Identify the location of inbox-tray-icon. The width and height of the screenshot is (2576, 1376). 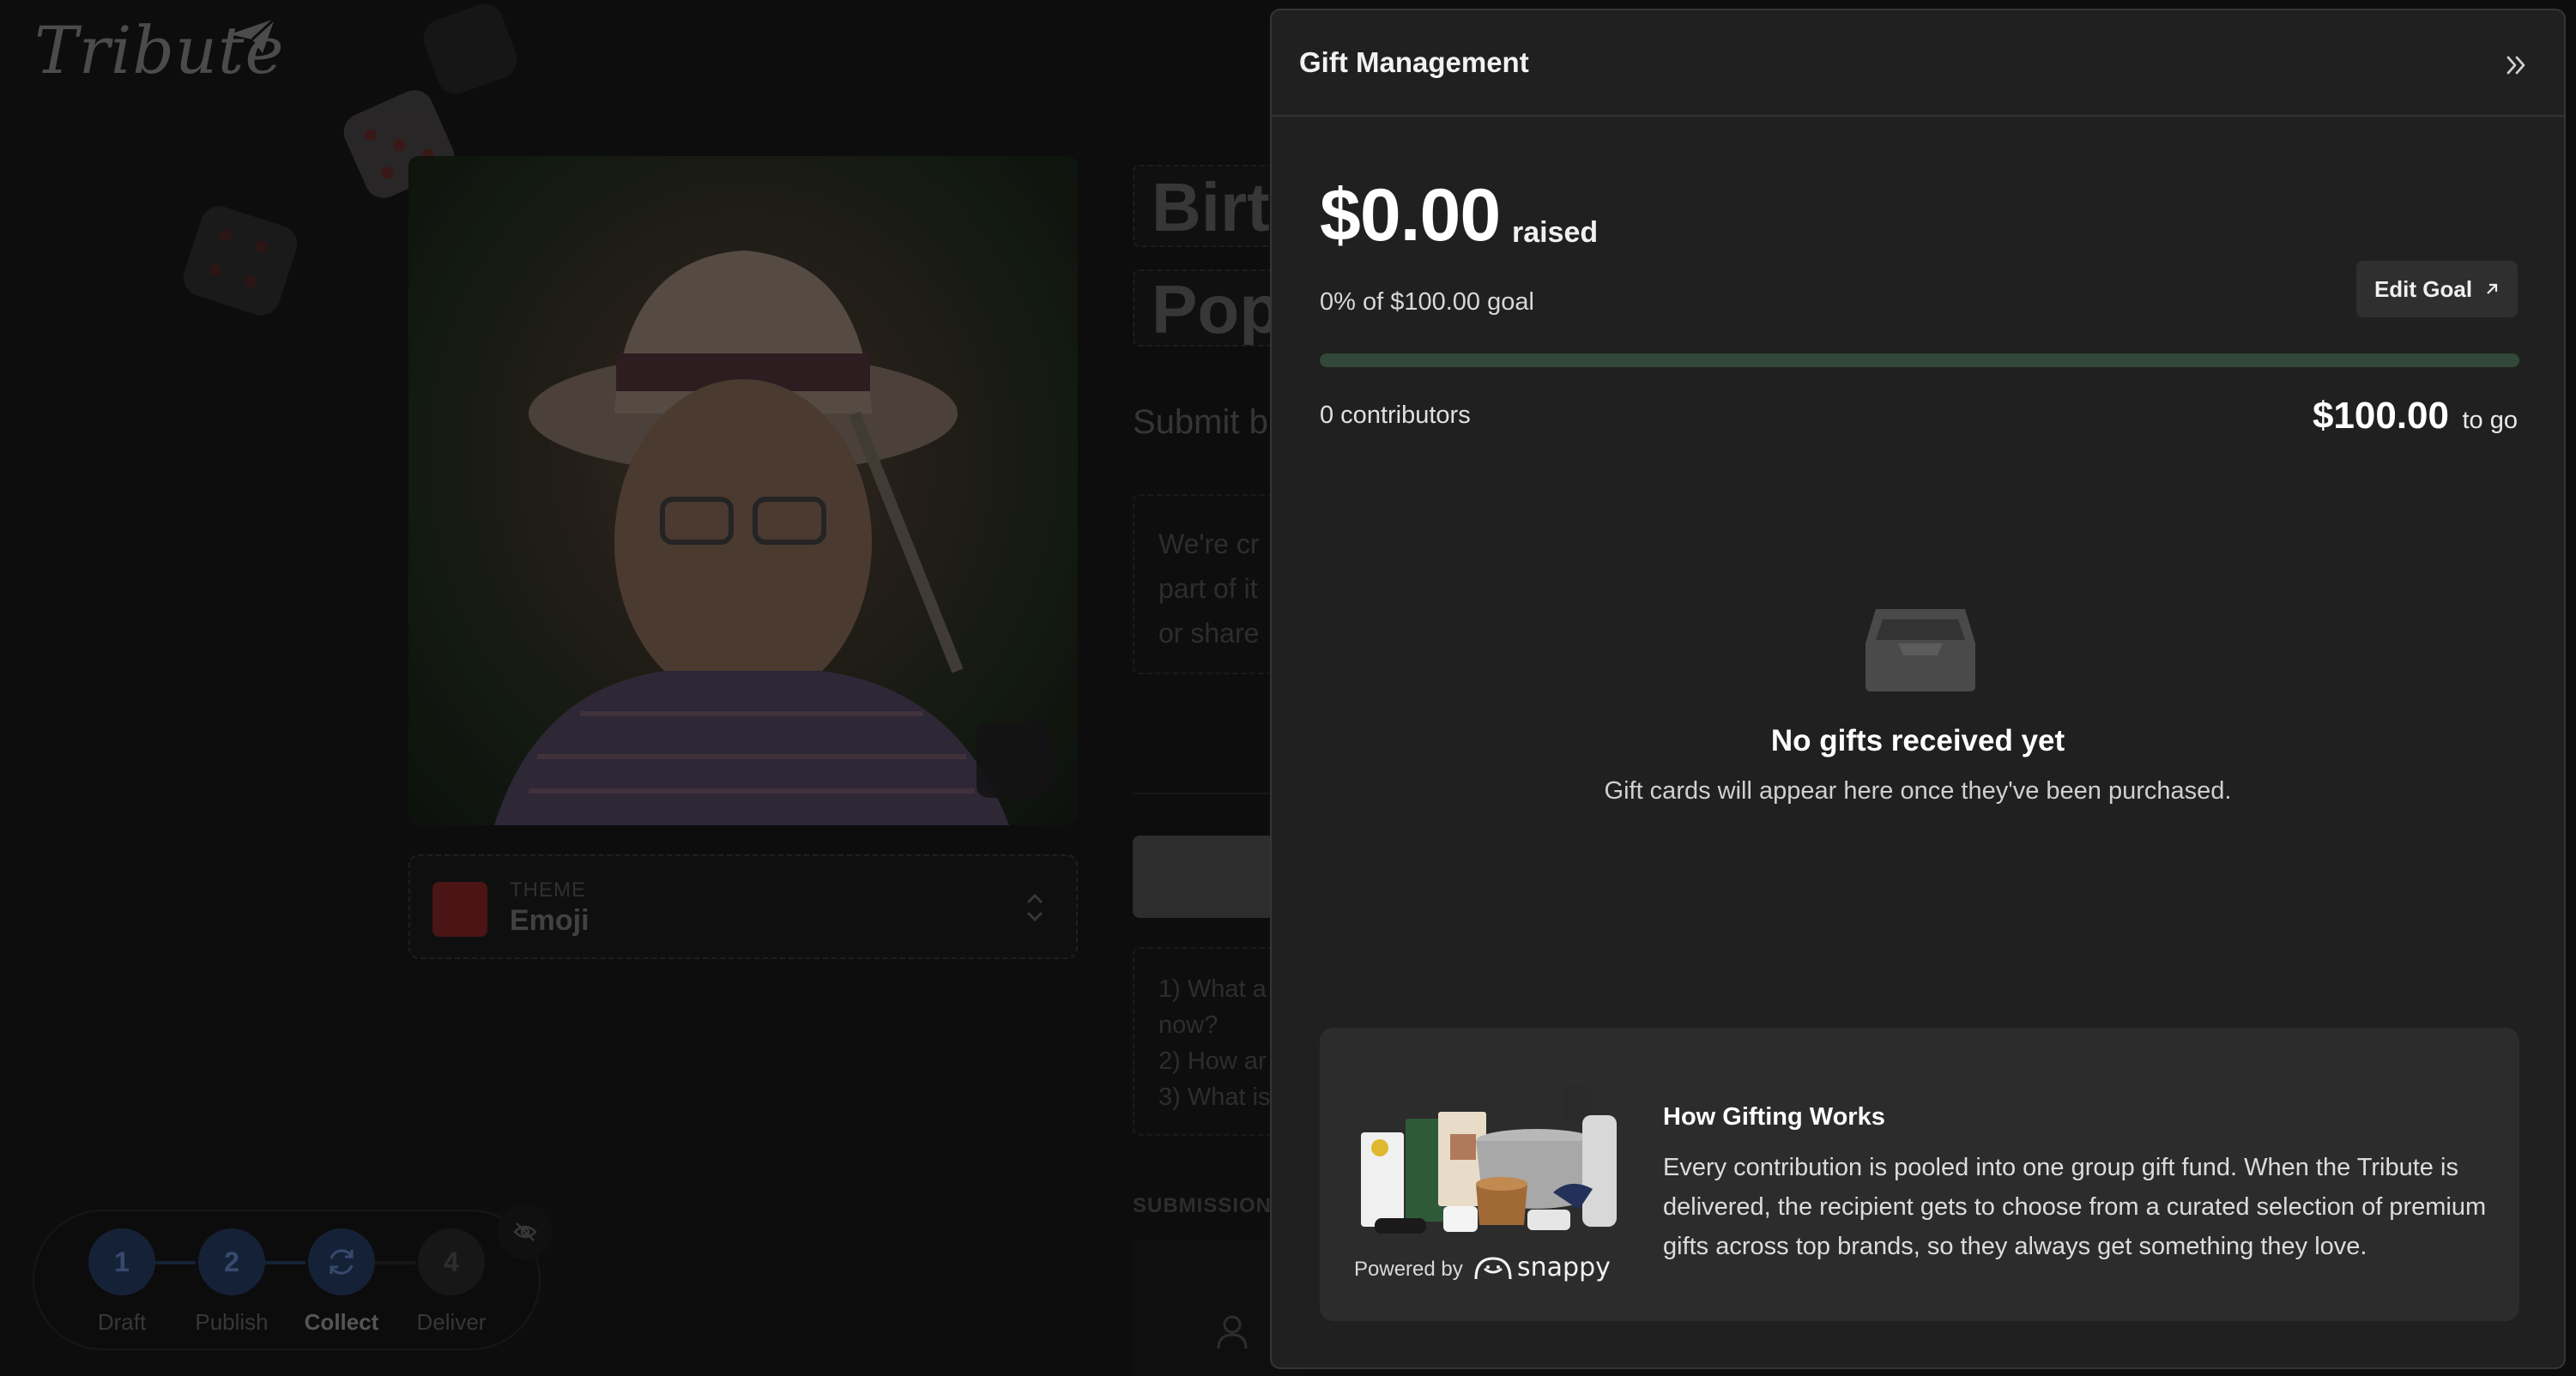
(1920, 650).